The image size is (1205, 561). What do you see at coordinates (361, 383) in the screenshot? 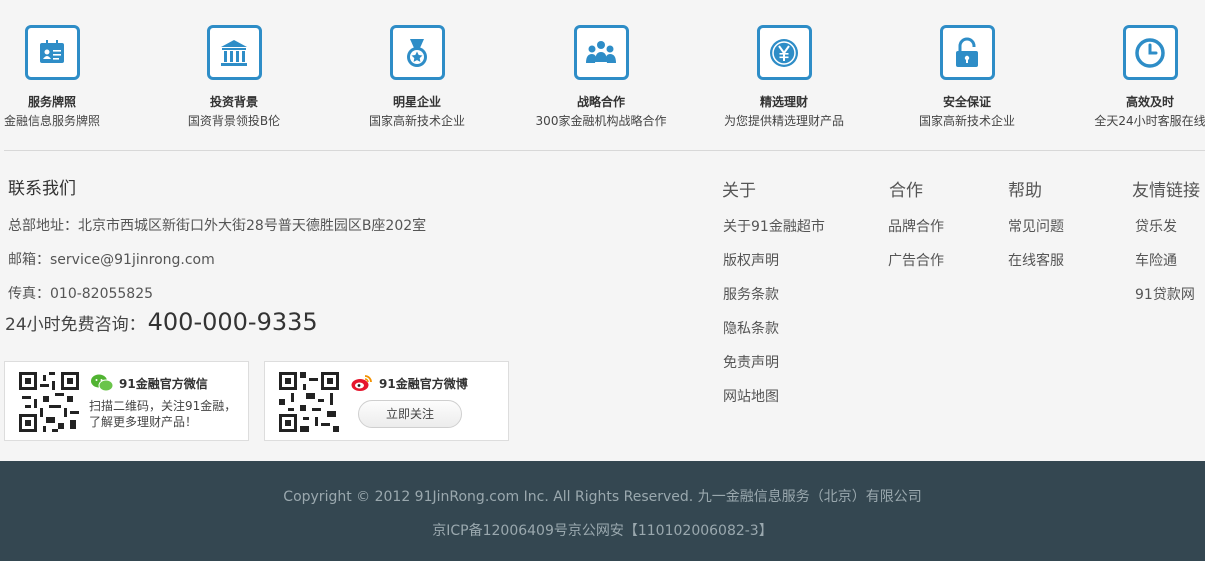
I see `weibo-icon` at bounding box center [361, 383].